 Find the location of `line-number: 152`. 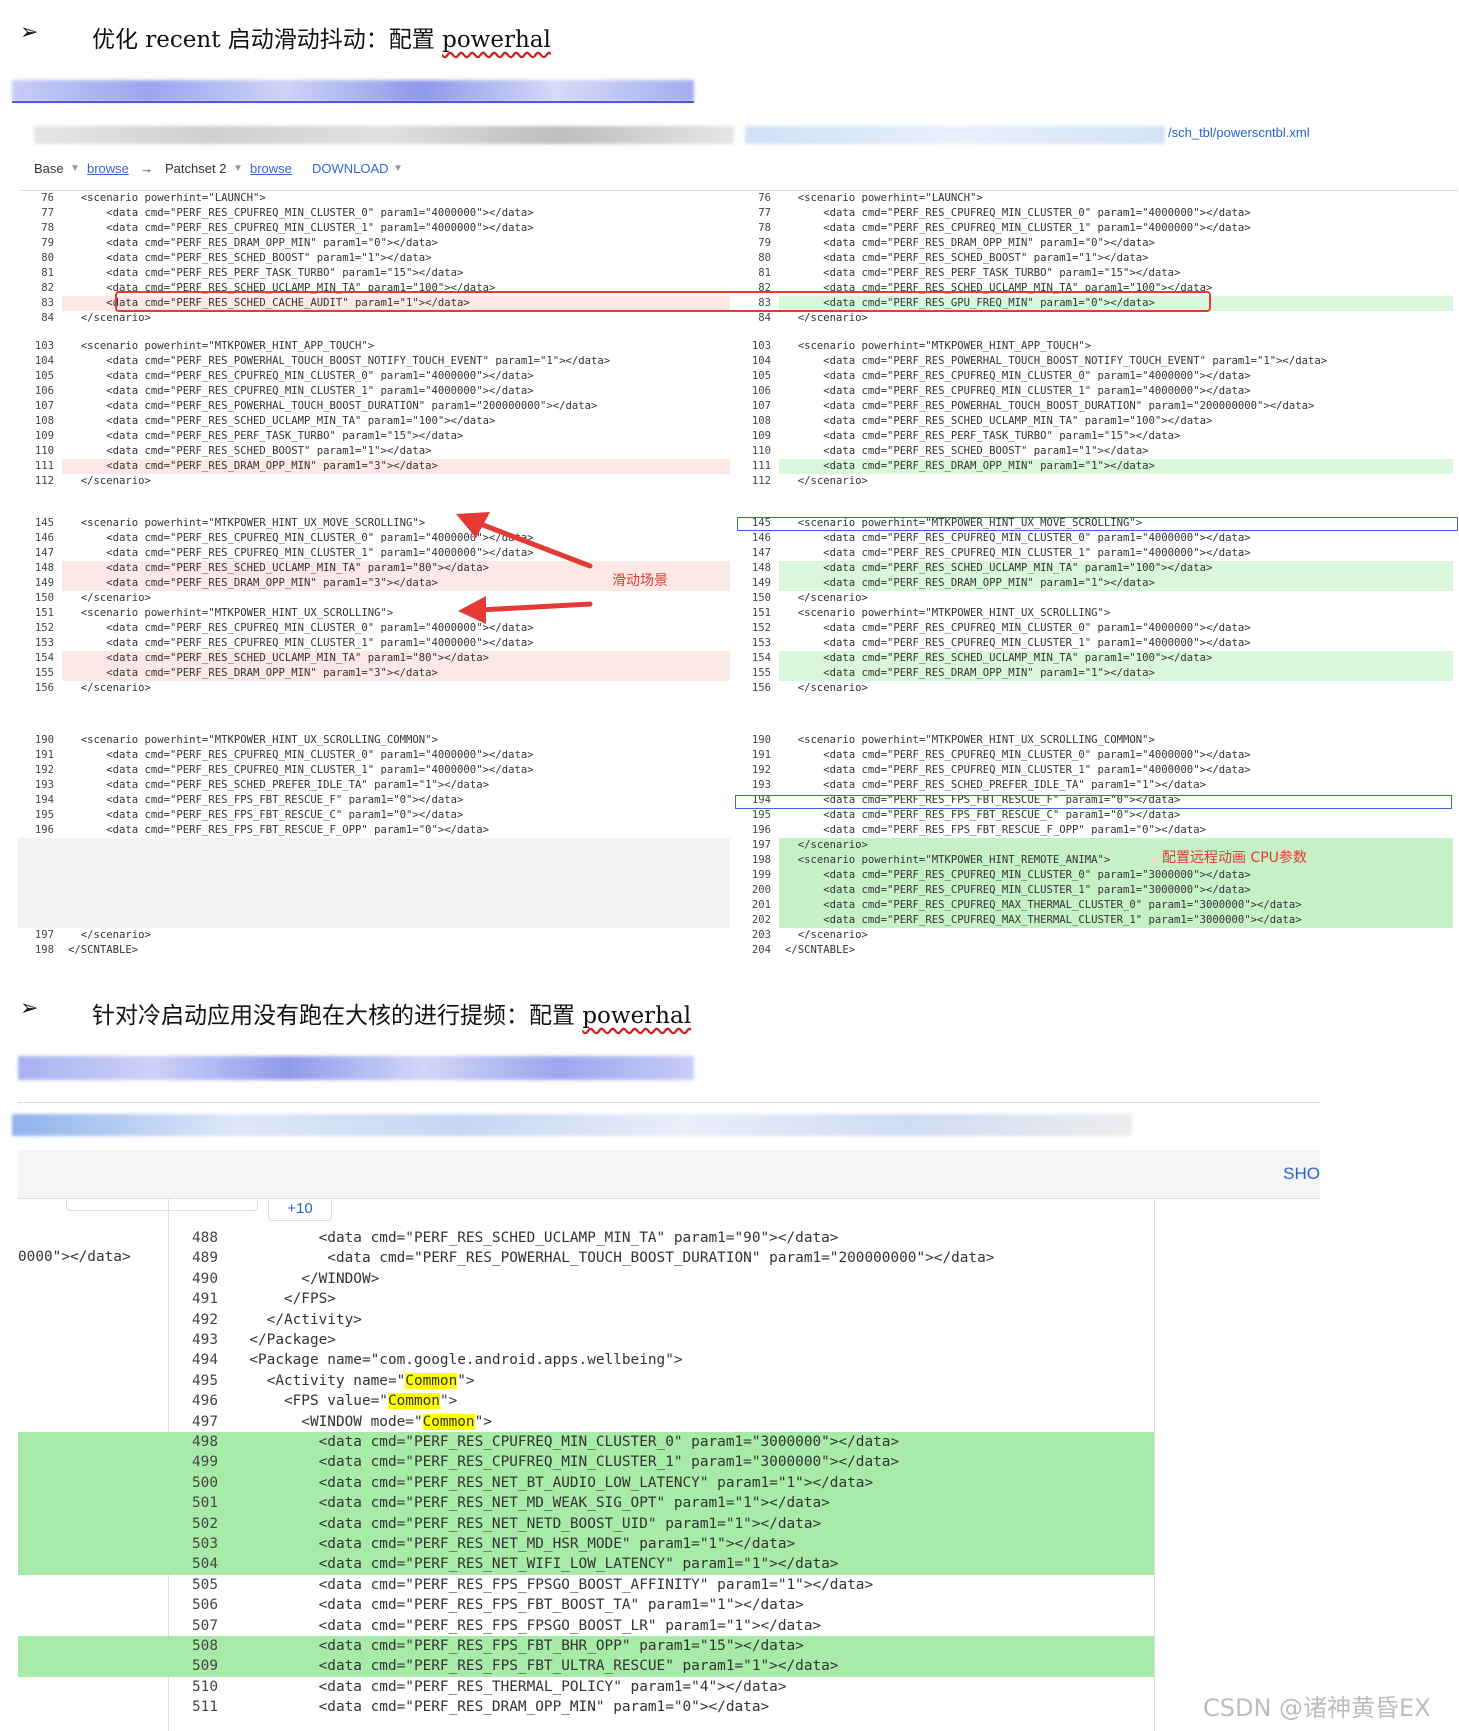

line-number: 152 is located at coordinates (761, 628).